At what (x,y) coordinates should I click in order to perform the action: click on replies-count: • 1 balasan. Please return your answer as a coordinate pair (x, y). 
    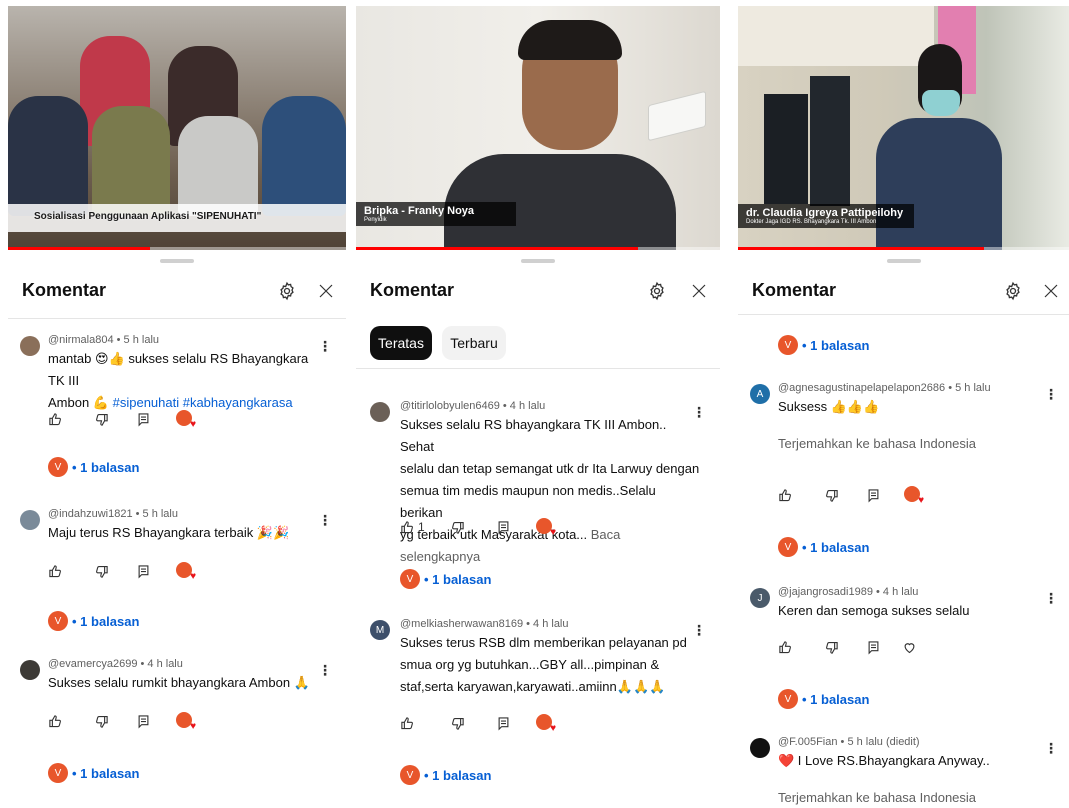
    Looking at the image, I should click on (836, 699).